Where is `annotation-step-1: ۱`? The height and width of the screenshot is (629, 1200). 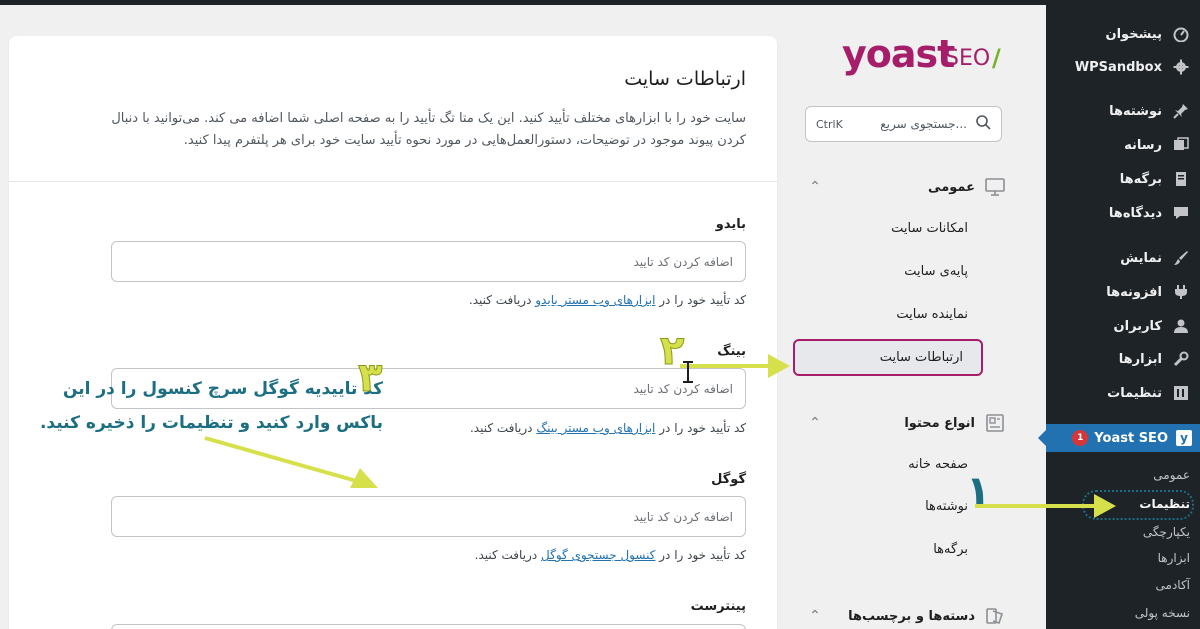
annotation-step-1: ۱ is located at coordinates (978, 491).